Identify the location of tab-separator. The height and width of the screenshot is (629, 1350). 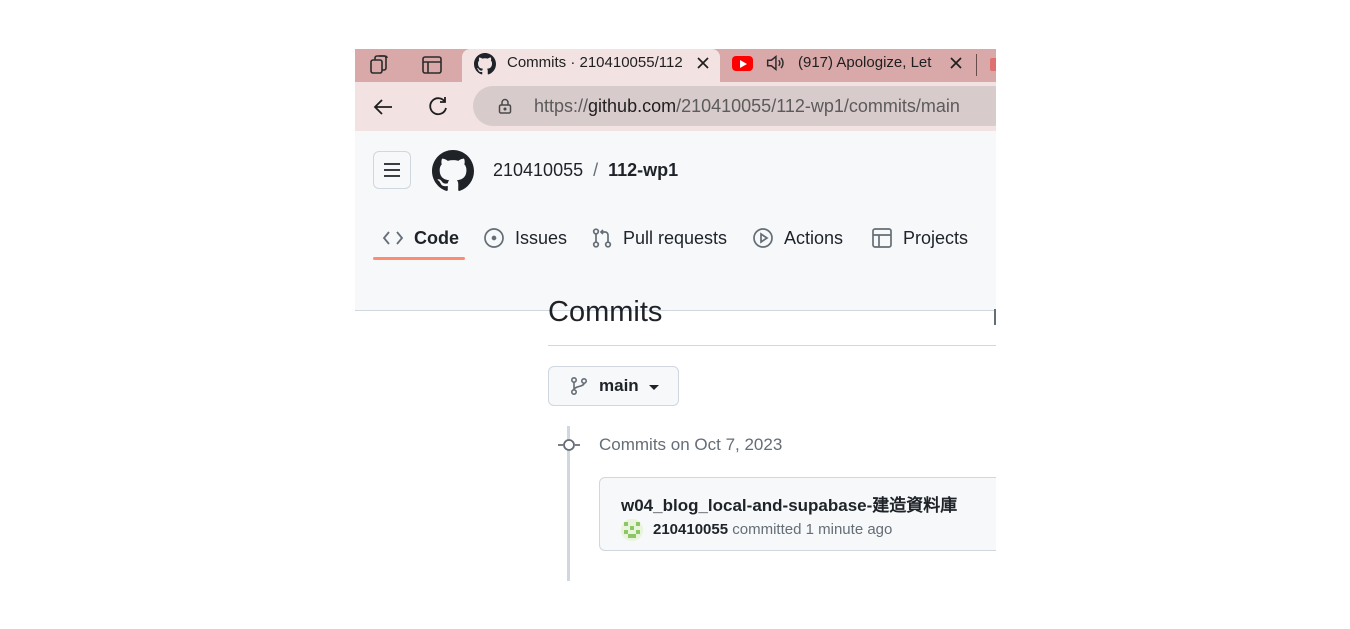
(976, 65).